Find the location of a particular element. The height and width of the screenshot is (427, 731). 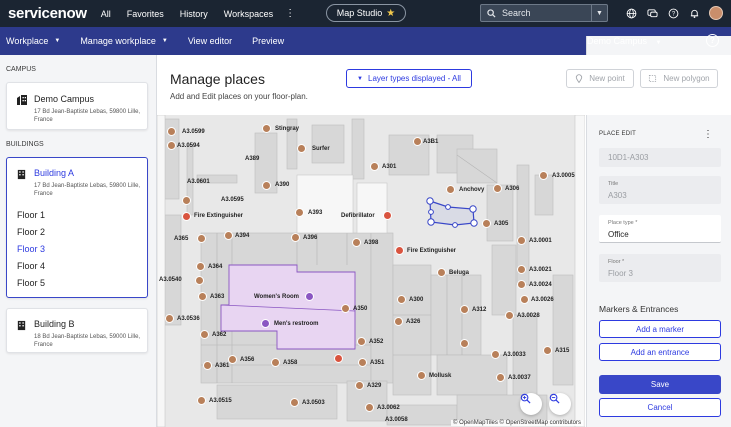

floor-item-3: Floor 3 is located at coordinates (31, 249).